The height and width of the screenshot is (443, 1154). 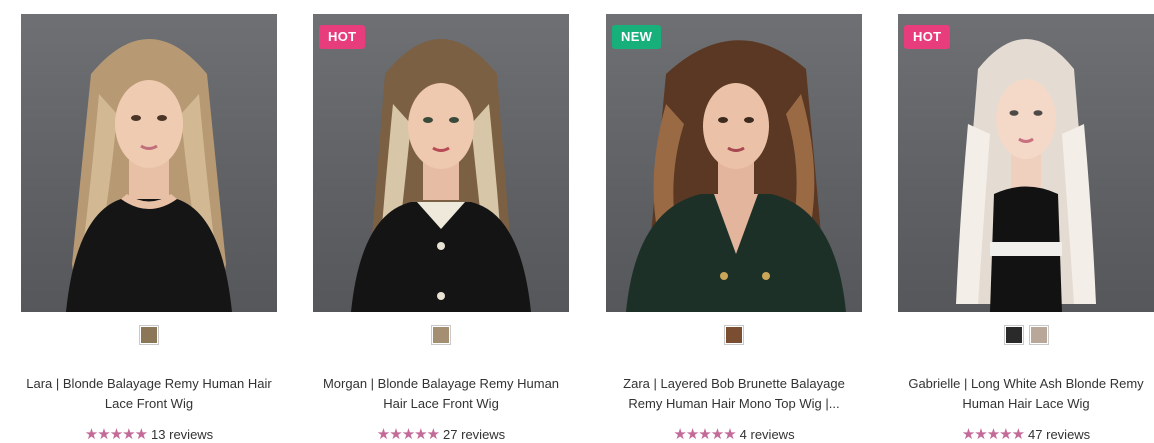 I want to click on product-rating: ★★★★★ 13 reviews, so click(x=149, y=434).